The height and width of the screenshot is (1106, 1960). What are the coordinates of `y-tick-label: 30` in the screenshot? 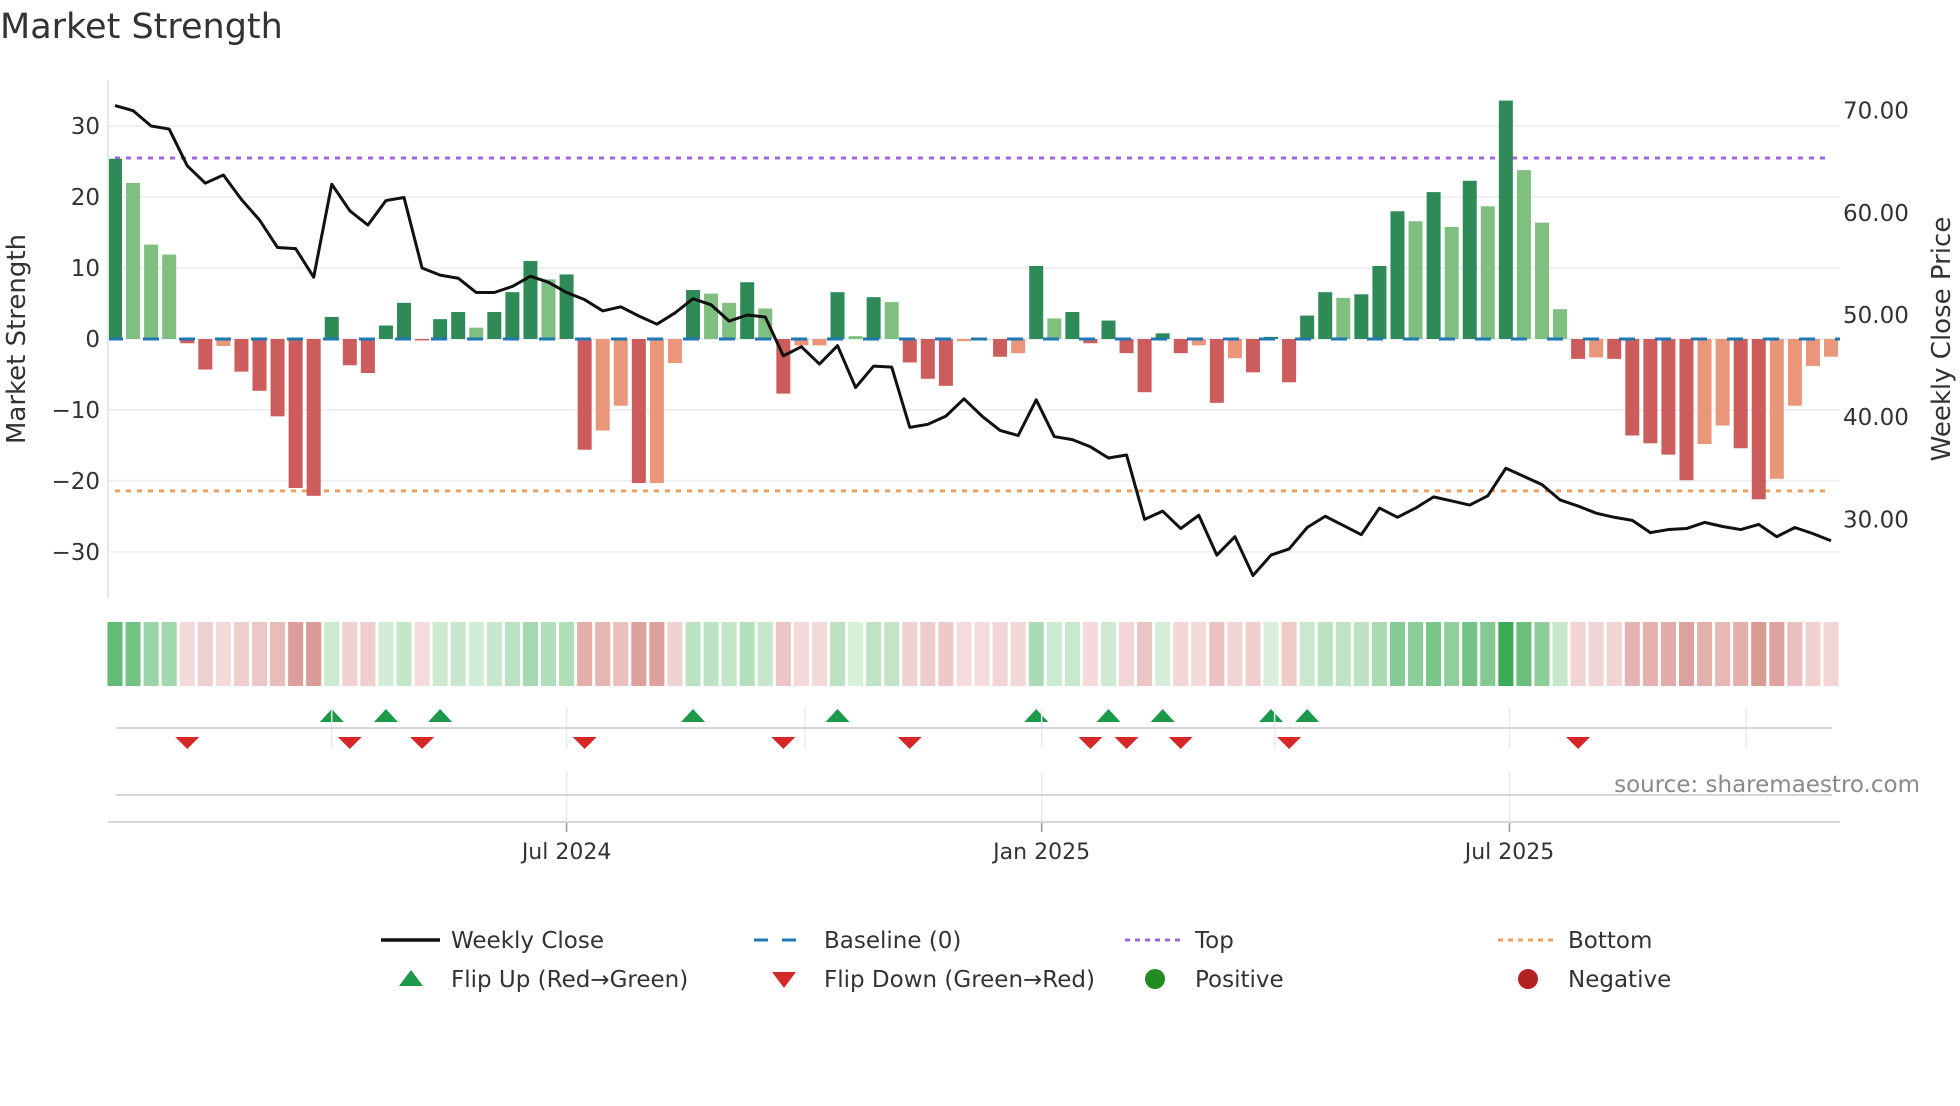 It's located at (85, 127).